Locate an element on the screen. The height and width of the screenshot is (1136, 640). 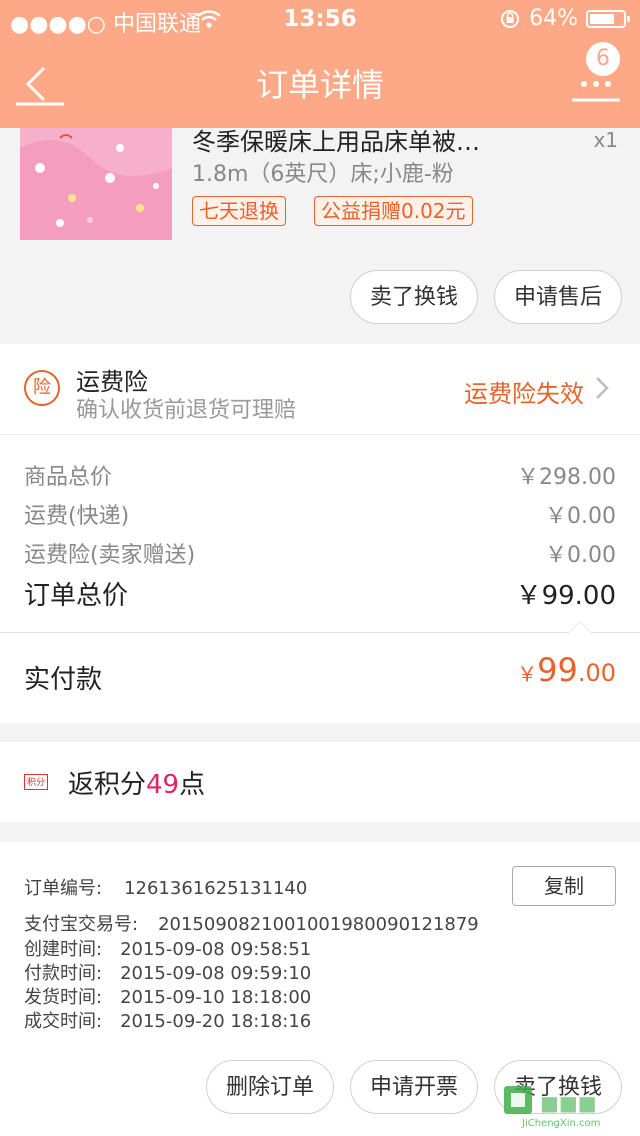
price-value: ￥298.00 is located at coordinates (566, 477).